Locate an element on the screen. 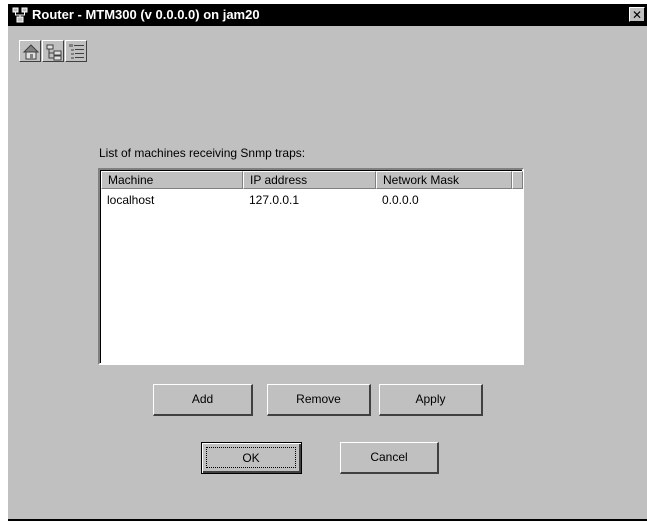  folder-tree-icon is located at coordinates (54, 52).